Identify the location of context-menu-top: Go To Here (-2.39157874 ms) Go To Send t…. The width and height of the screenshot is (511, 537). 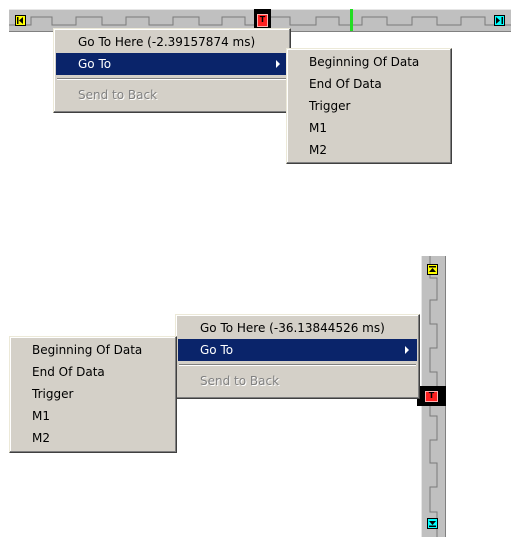
(172, 70).